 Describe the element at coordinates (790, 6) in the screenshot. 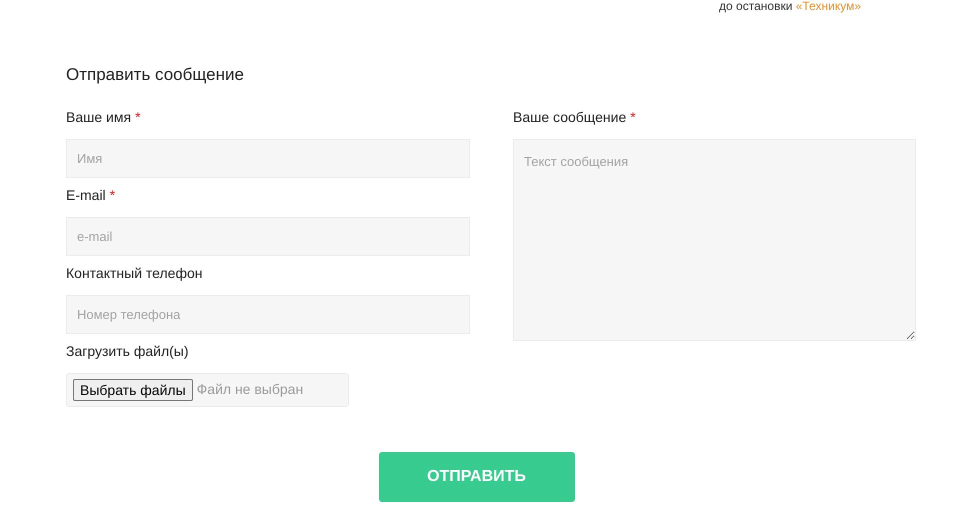

I see `directions-text: до остановки «Техникум»` at that location.